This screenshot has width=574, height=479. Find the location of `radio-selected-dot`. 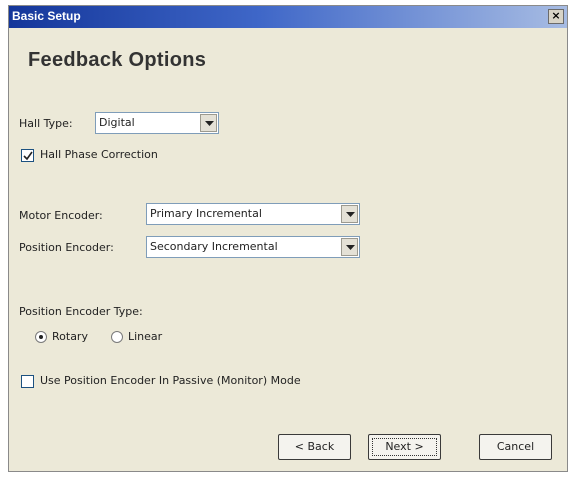

radio-selected-dot is located at coordinates (41, 337).